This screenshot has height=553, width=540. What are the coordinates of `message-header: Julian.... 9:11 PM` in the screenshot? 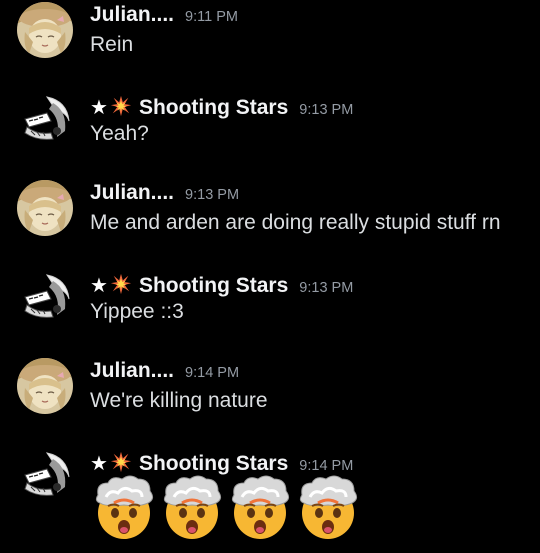 It's located at (164, 17).